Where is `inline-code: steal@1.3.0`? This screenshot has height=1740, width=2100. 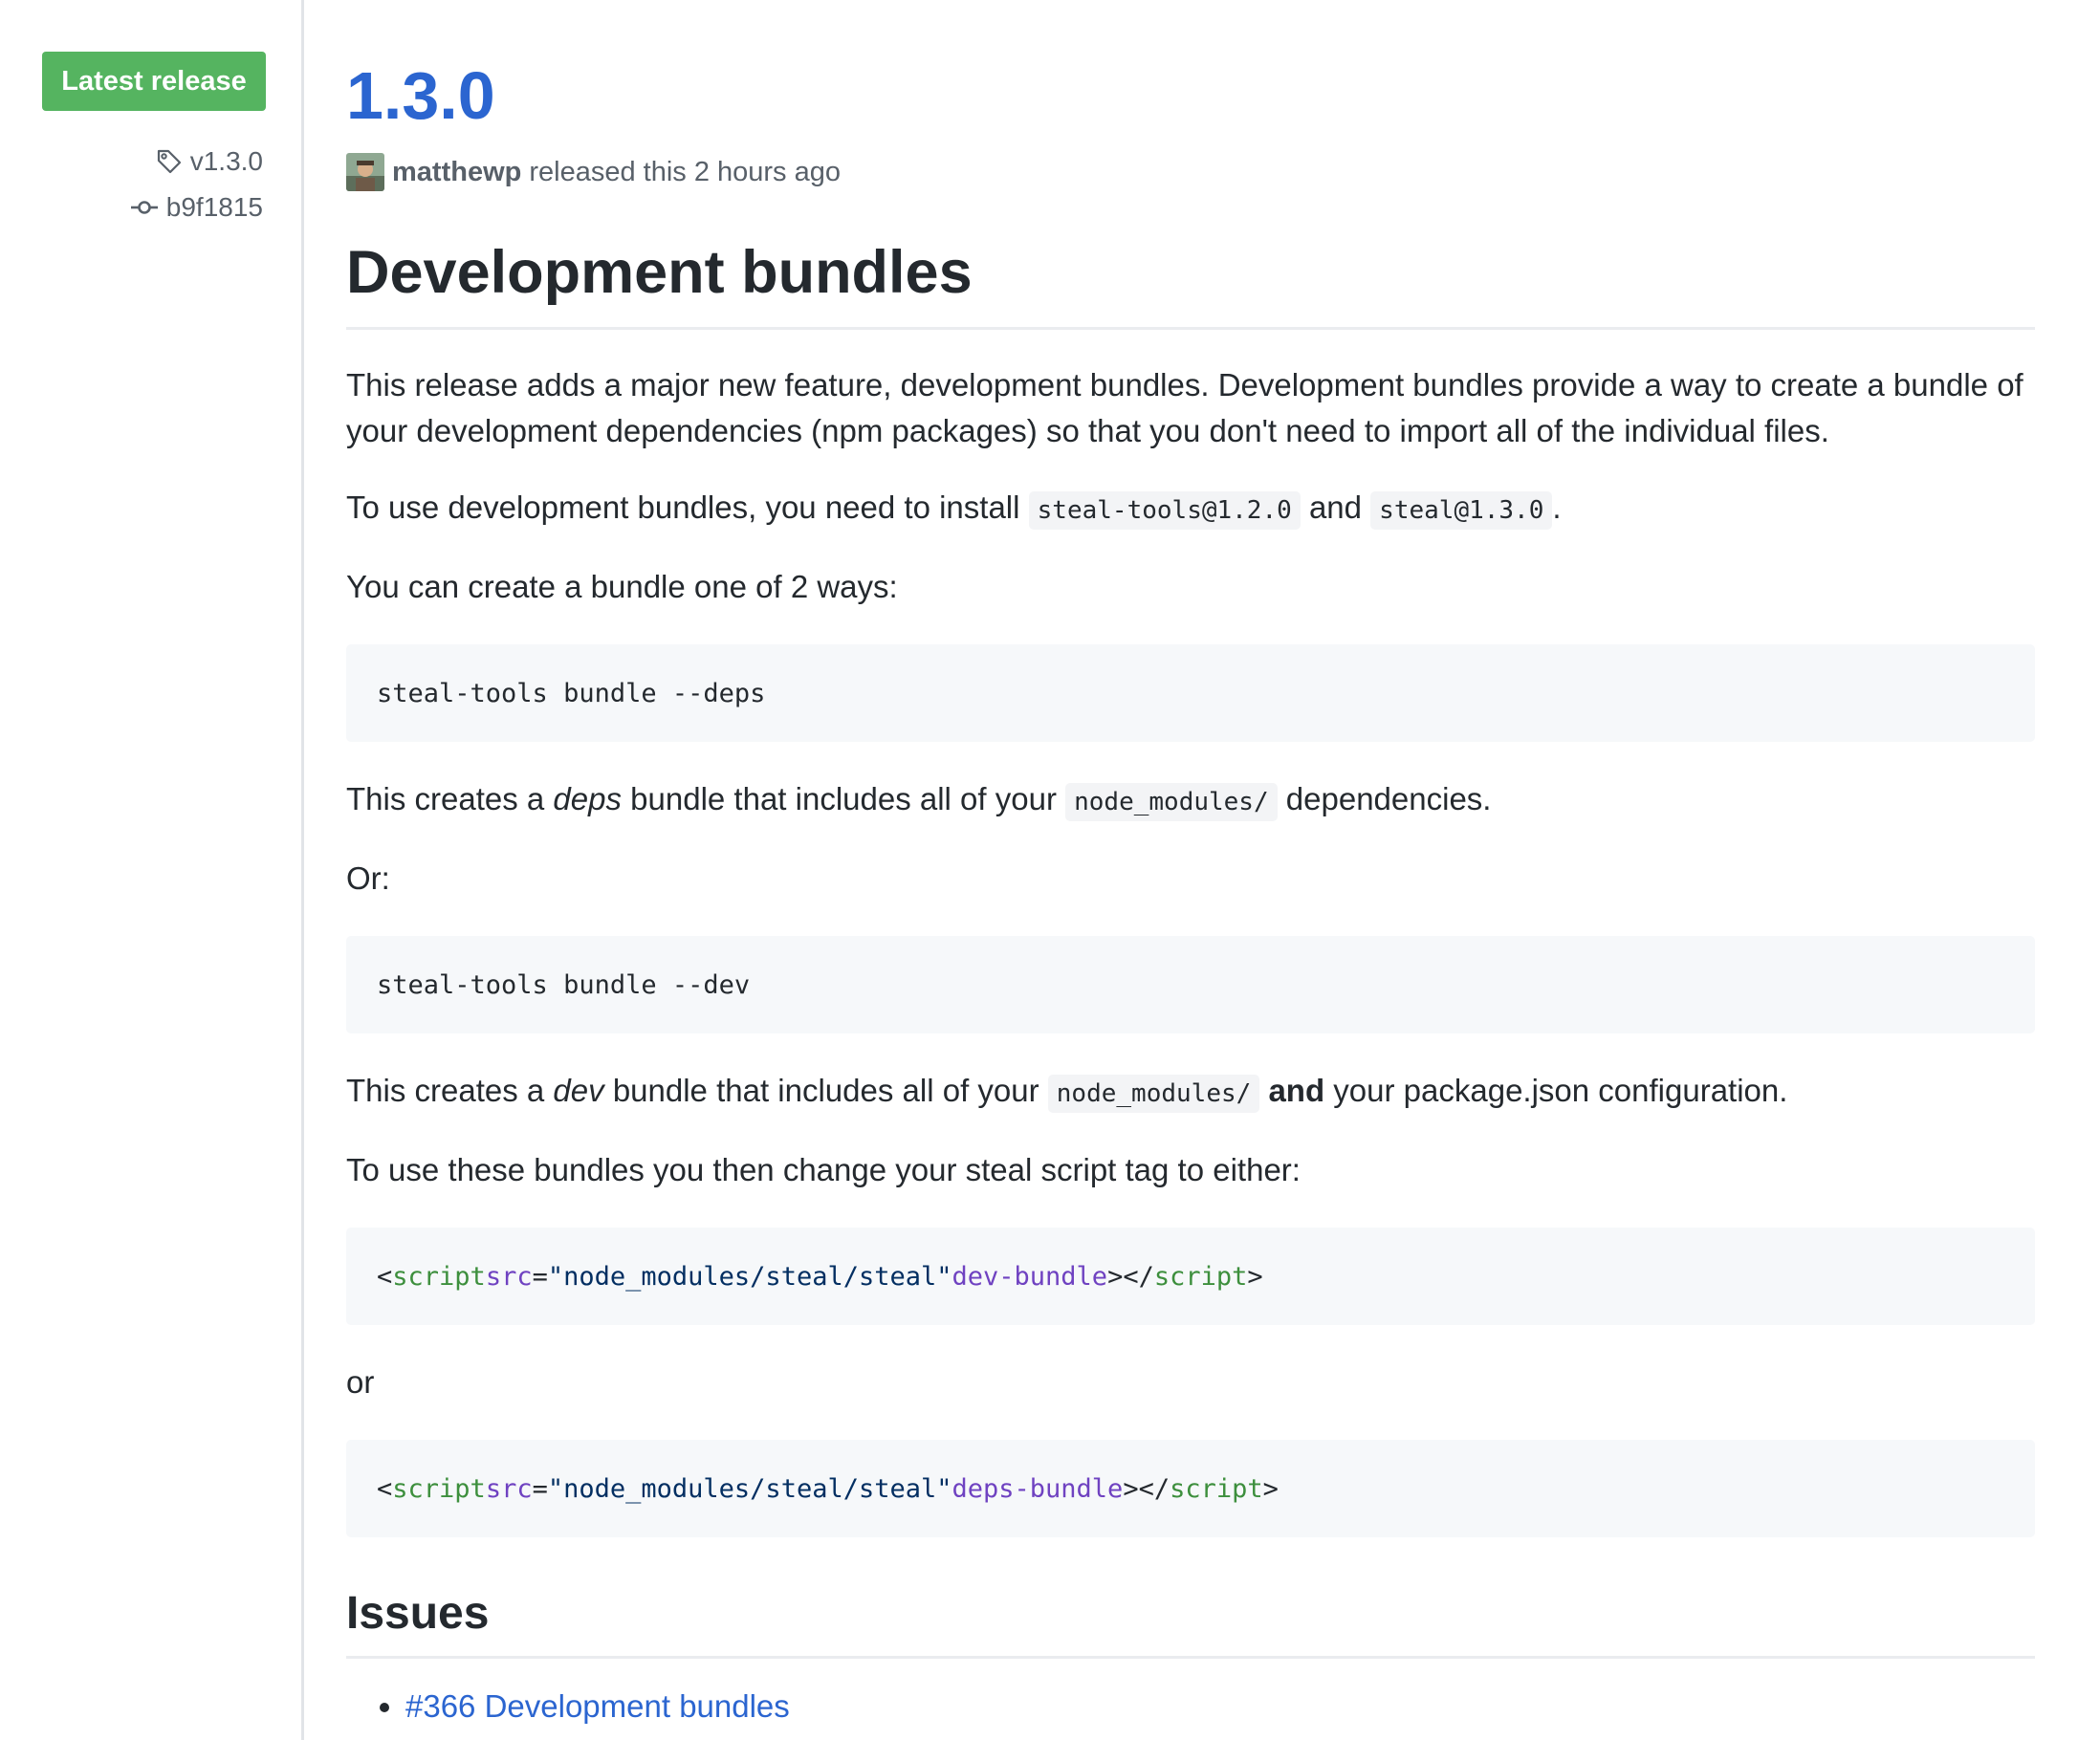
inline-code: steal@1.3.0 is located at coordinates (1461, 510).